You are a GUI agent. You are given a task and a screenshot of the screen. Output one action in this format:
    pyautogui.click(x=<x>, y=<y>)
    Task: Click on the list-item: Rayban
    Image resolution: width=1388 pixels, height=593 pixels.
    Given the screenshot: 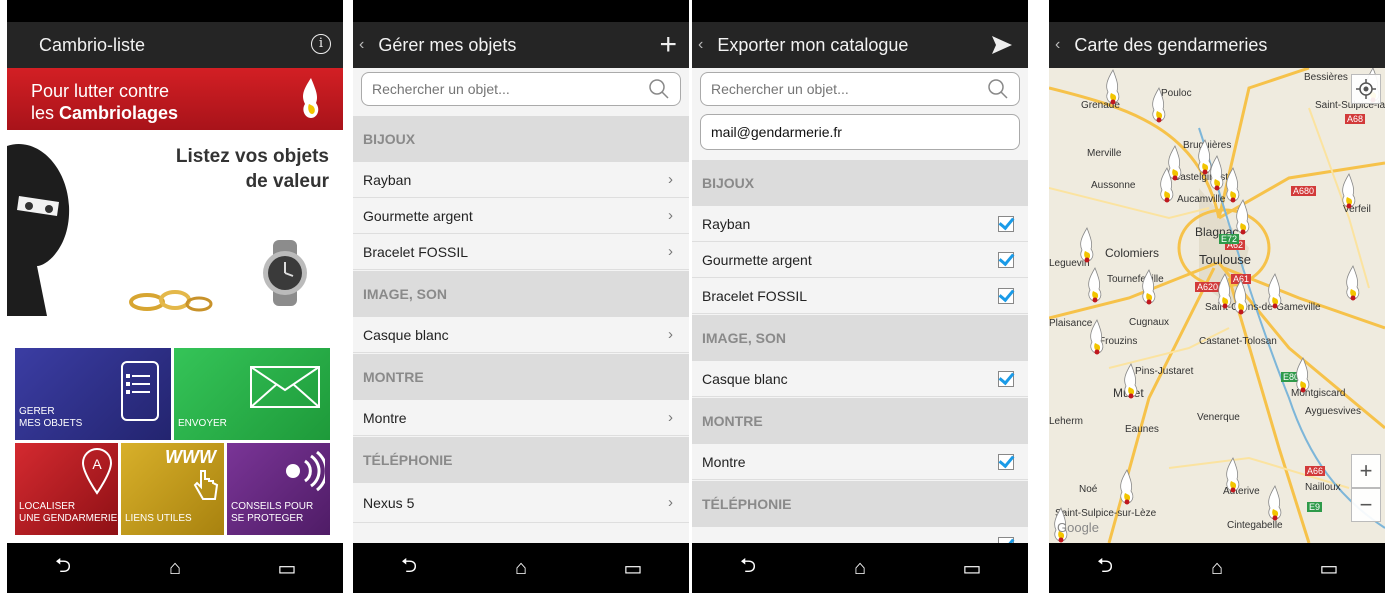 What is the action you would take?
    pyautogui.click(x=860, y=224)
    